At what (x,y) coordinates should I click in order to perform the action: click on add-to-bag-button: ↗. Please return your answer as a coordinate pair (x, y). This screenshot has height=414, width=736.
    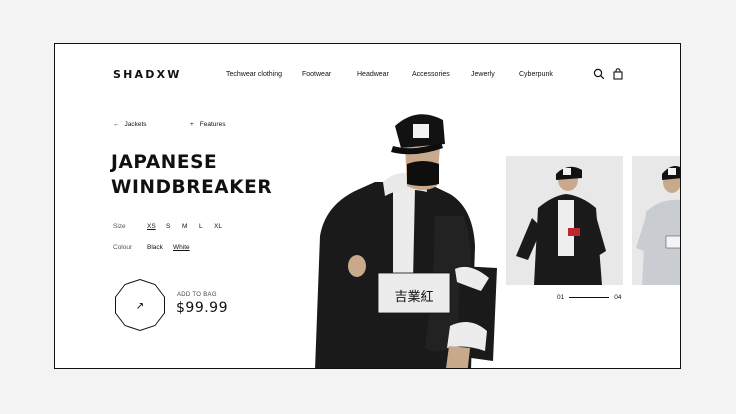
    Looking at the image, I should click on (140, 305).